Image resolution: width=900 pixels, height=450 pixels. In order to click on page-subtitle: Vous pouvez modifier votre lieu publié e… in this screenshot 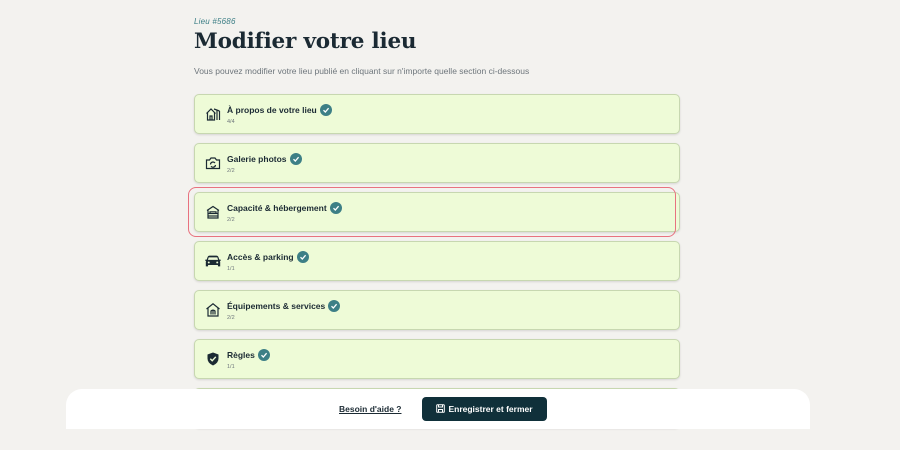, I will do `click(362, 71)`.